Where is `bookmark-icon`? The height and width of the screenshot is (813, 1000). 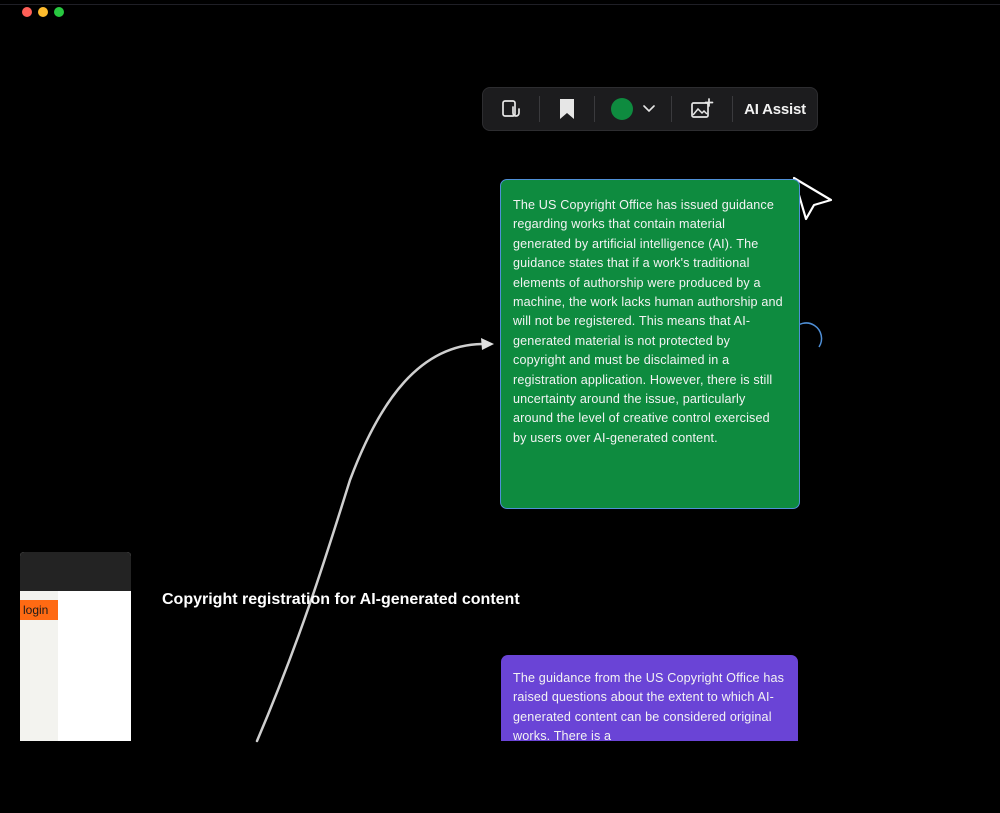 bookmark-icon is located at coordinates (567, 109).